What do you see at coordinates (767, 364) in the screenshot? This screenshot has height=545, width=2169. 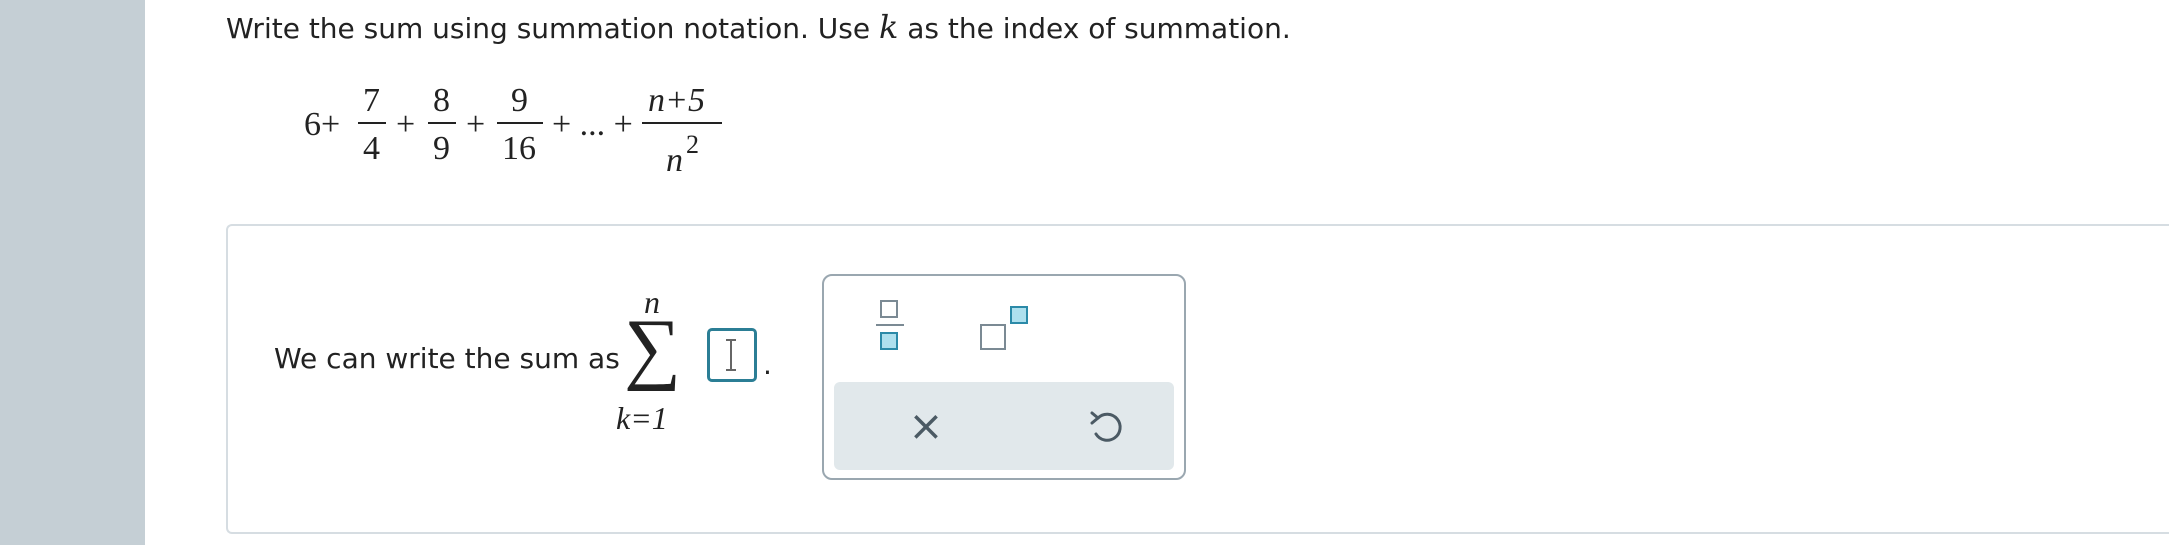 I see `answer-period: .` at bounding box center [767, 364].